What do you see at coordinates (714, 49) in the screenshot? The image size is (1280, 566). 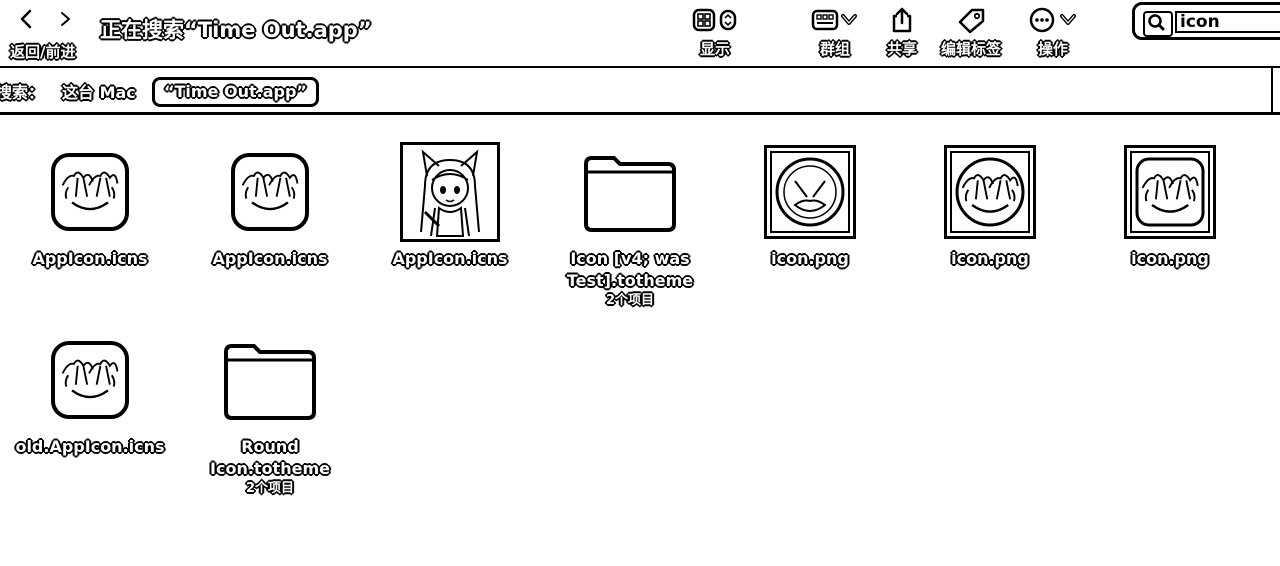 I see `view-label: 显示` at bounding box center [714, 49].